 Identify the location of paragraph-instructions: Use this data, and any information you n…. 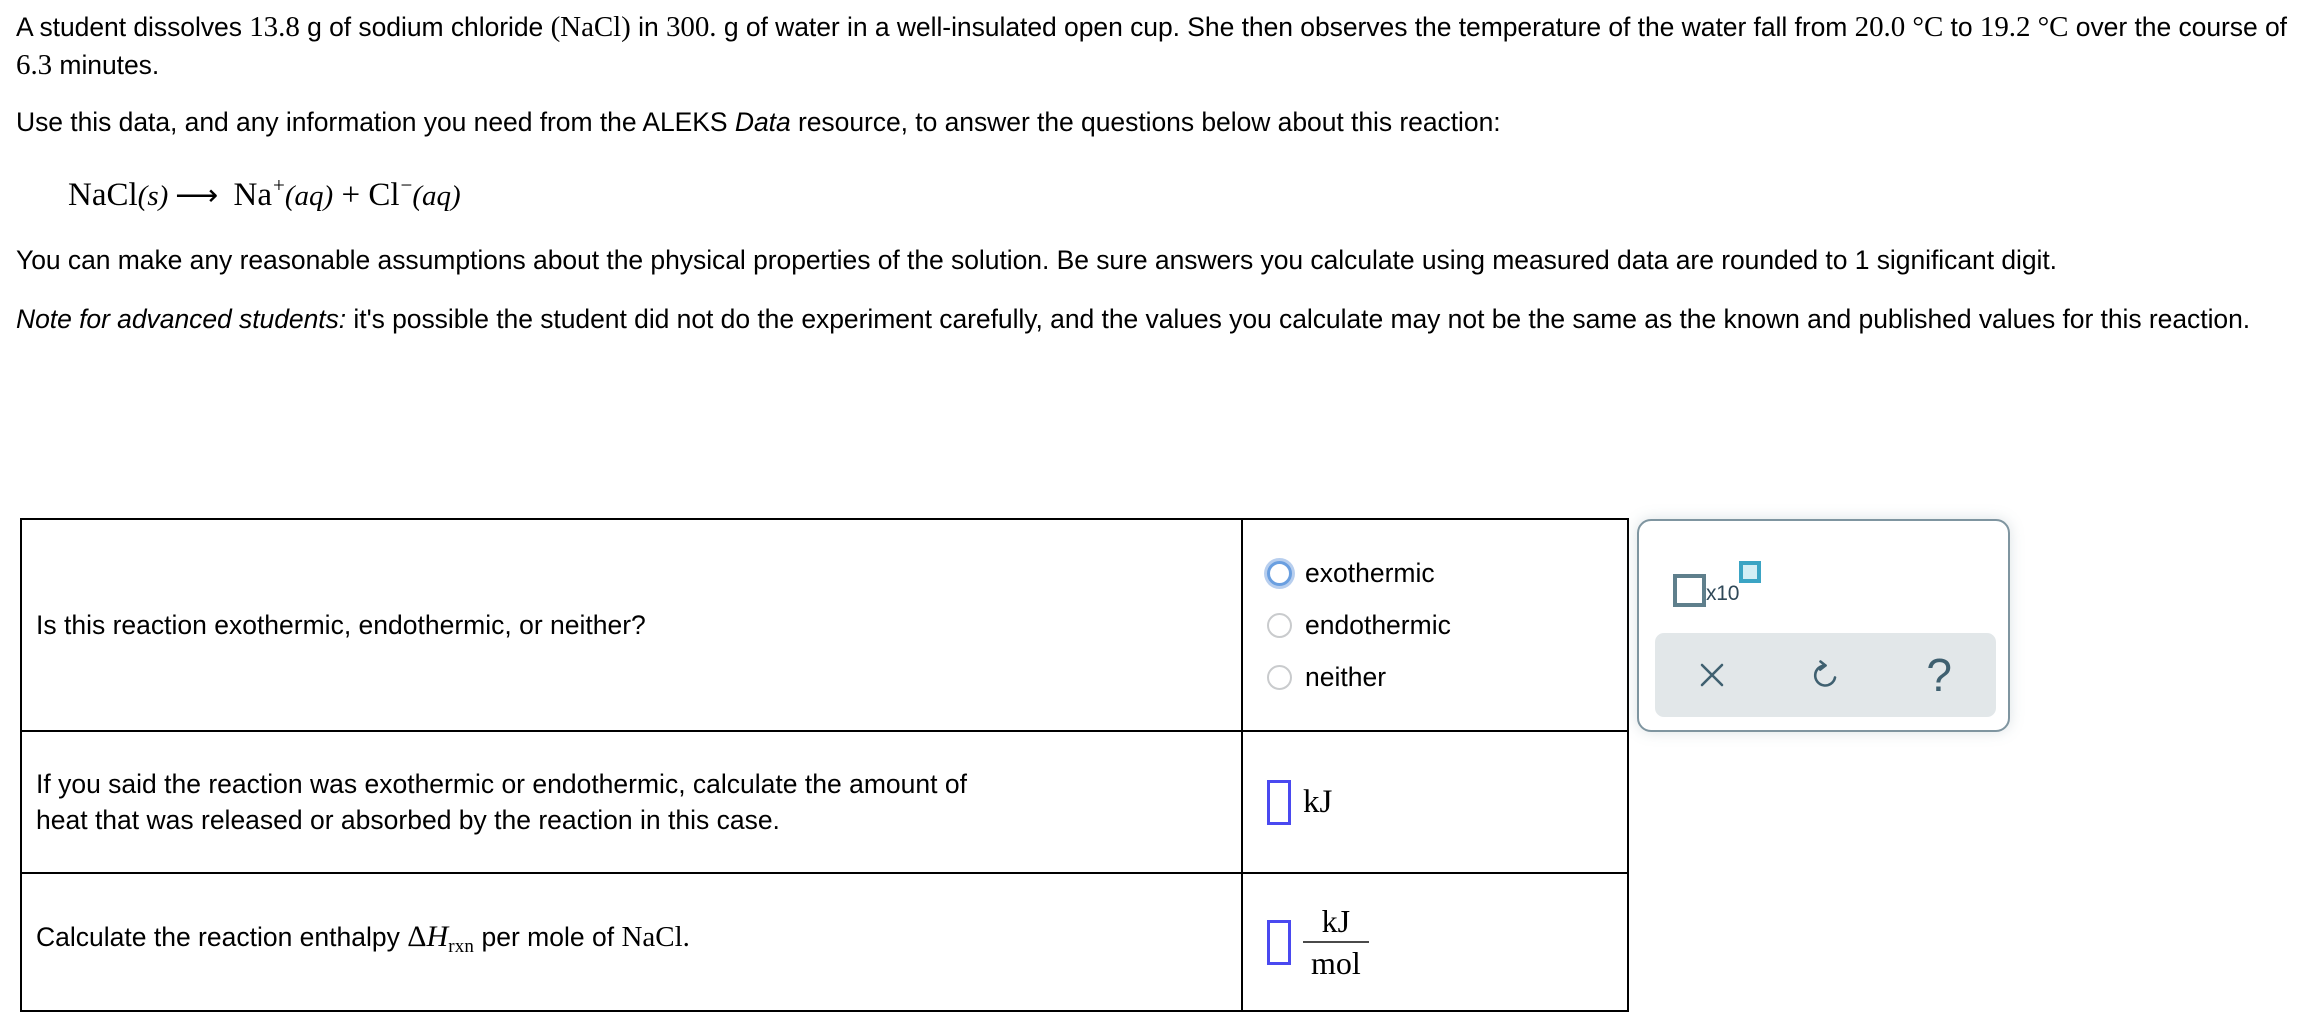
(1152, 122).